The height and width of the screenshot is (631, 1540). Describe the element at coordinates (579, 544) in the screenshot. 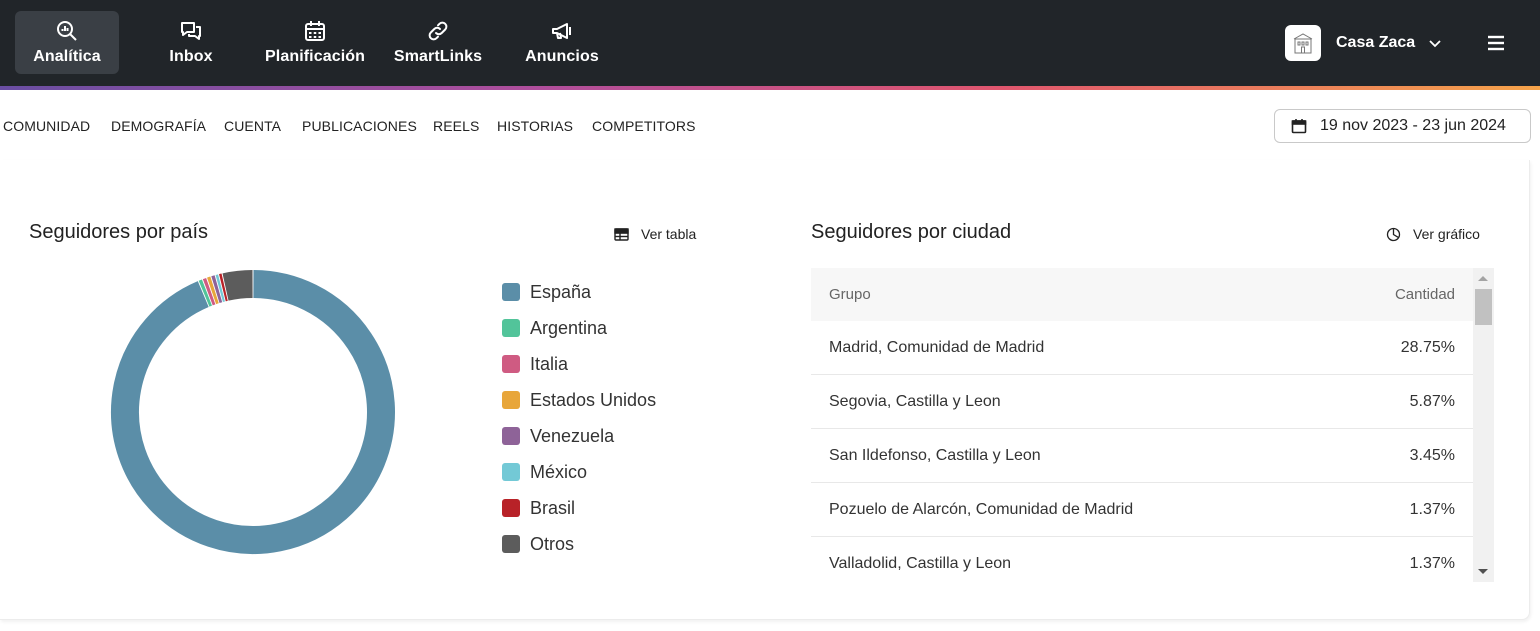

I see `legend-item: Otros` at that location.